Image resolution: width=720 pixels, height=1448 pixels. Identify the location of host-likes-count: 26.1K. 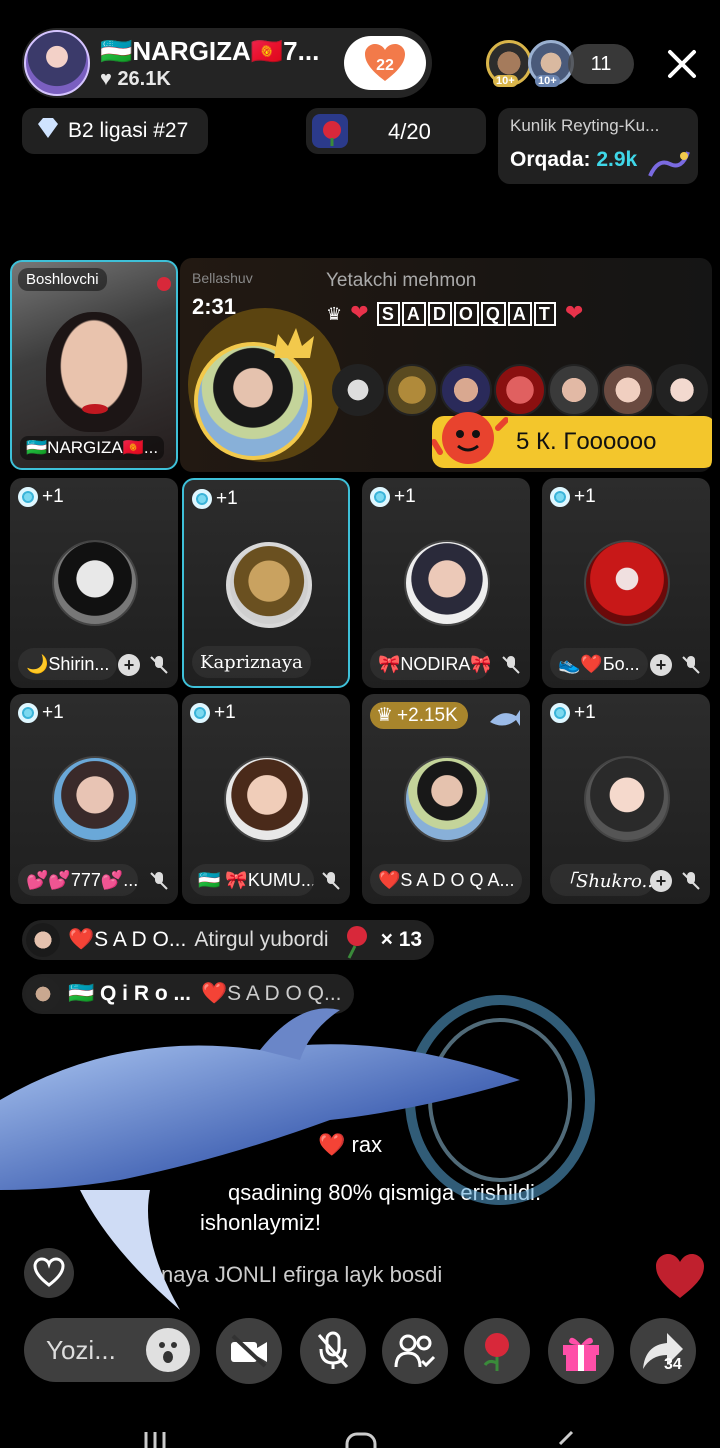
(144, 79).